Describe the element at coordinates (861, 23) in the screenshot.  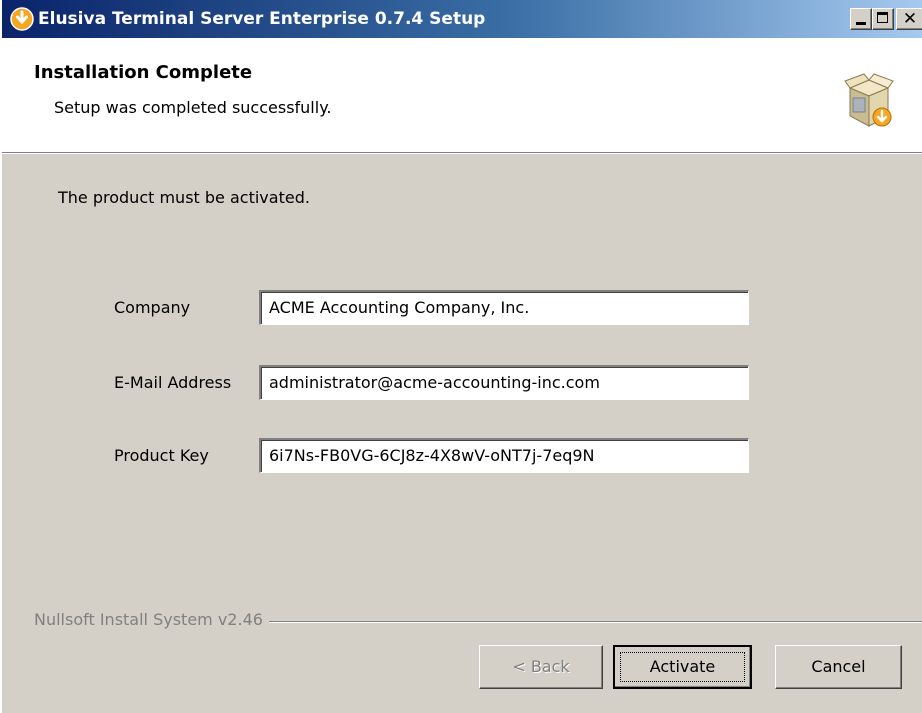
I see `minimize-icon` at that location.